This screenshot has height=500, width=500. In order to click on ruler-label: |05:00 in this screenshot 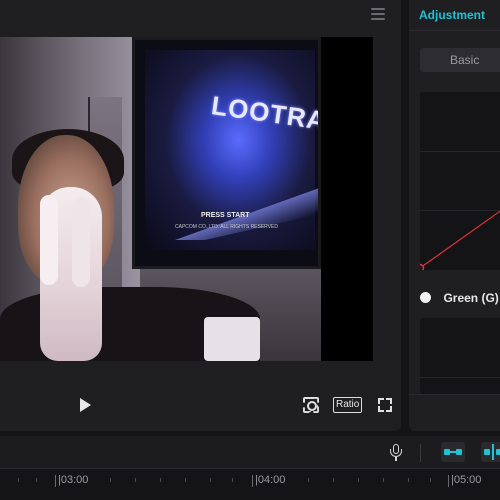, I will do `click(466, 480)`.